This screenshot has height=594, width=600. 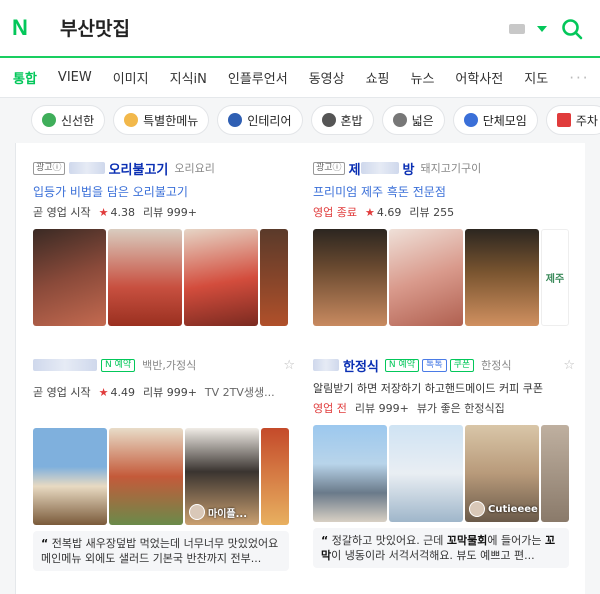 I want to click on tab-kin: 지식iN, so click(x=188, y=77).